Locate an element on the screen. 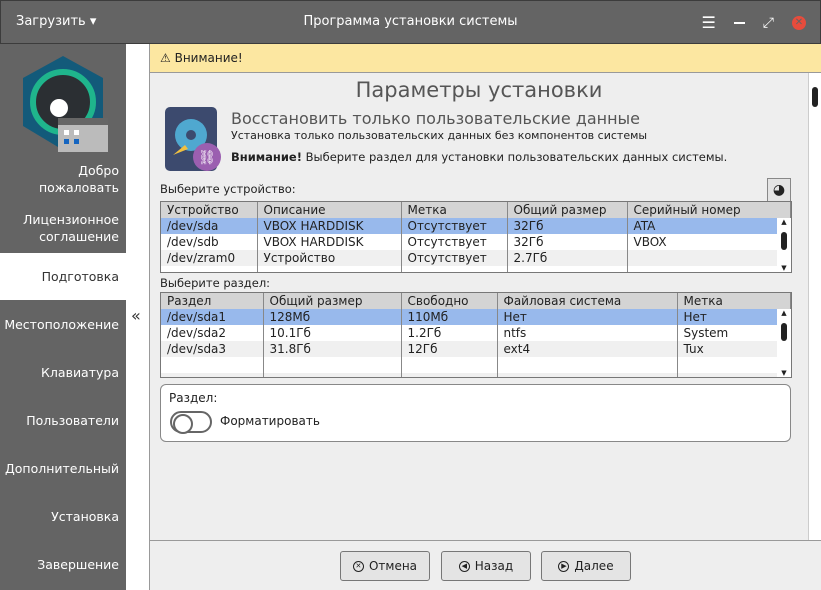  table-row: /dev/sda VBOX HARDDISK Отсутствует 32Гб ATA is located at coordinates (476, 226).